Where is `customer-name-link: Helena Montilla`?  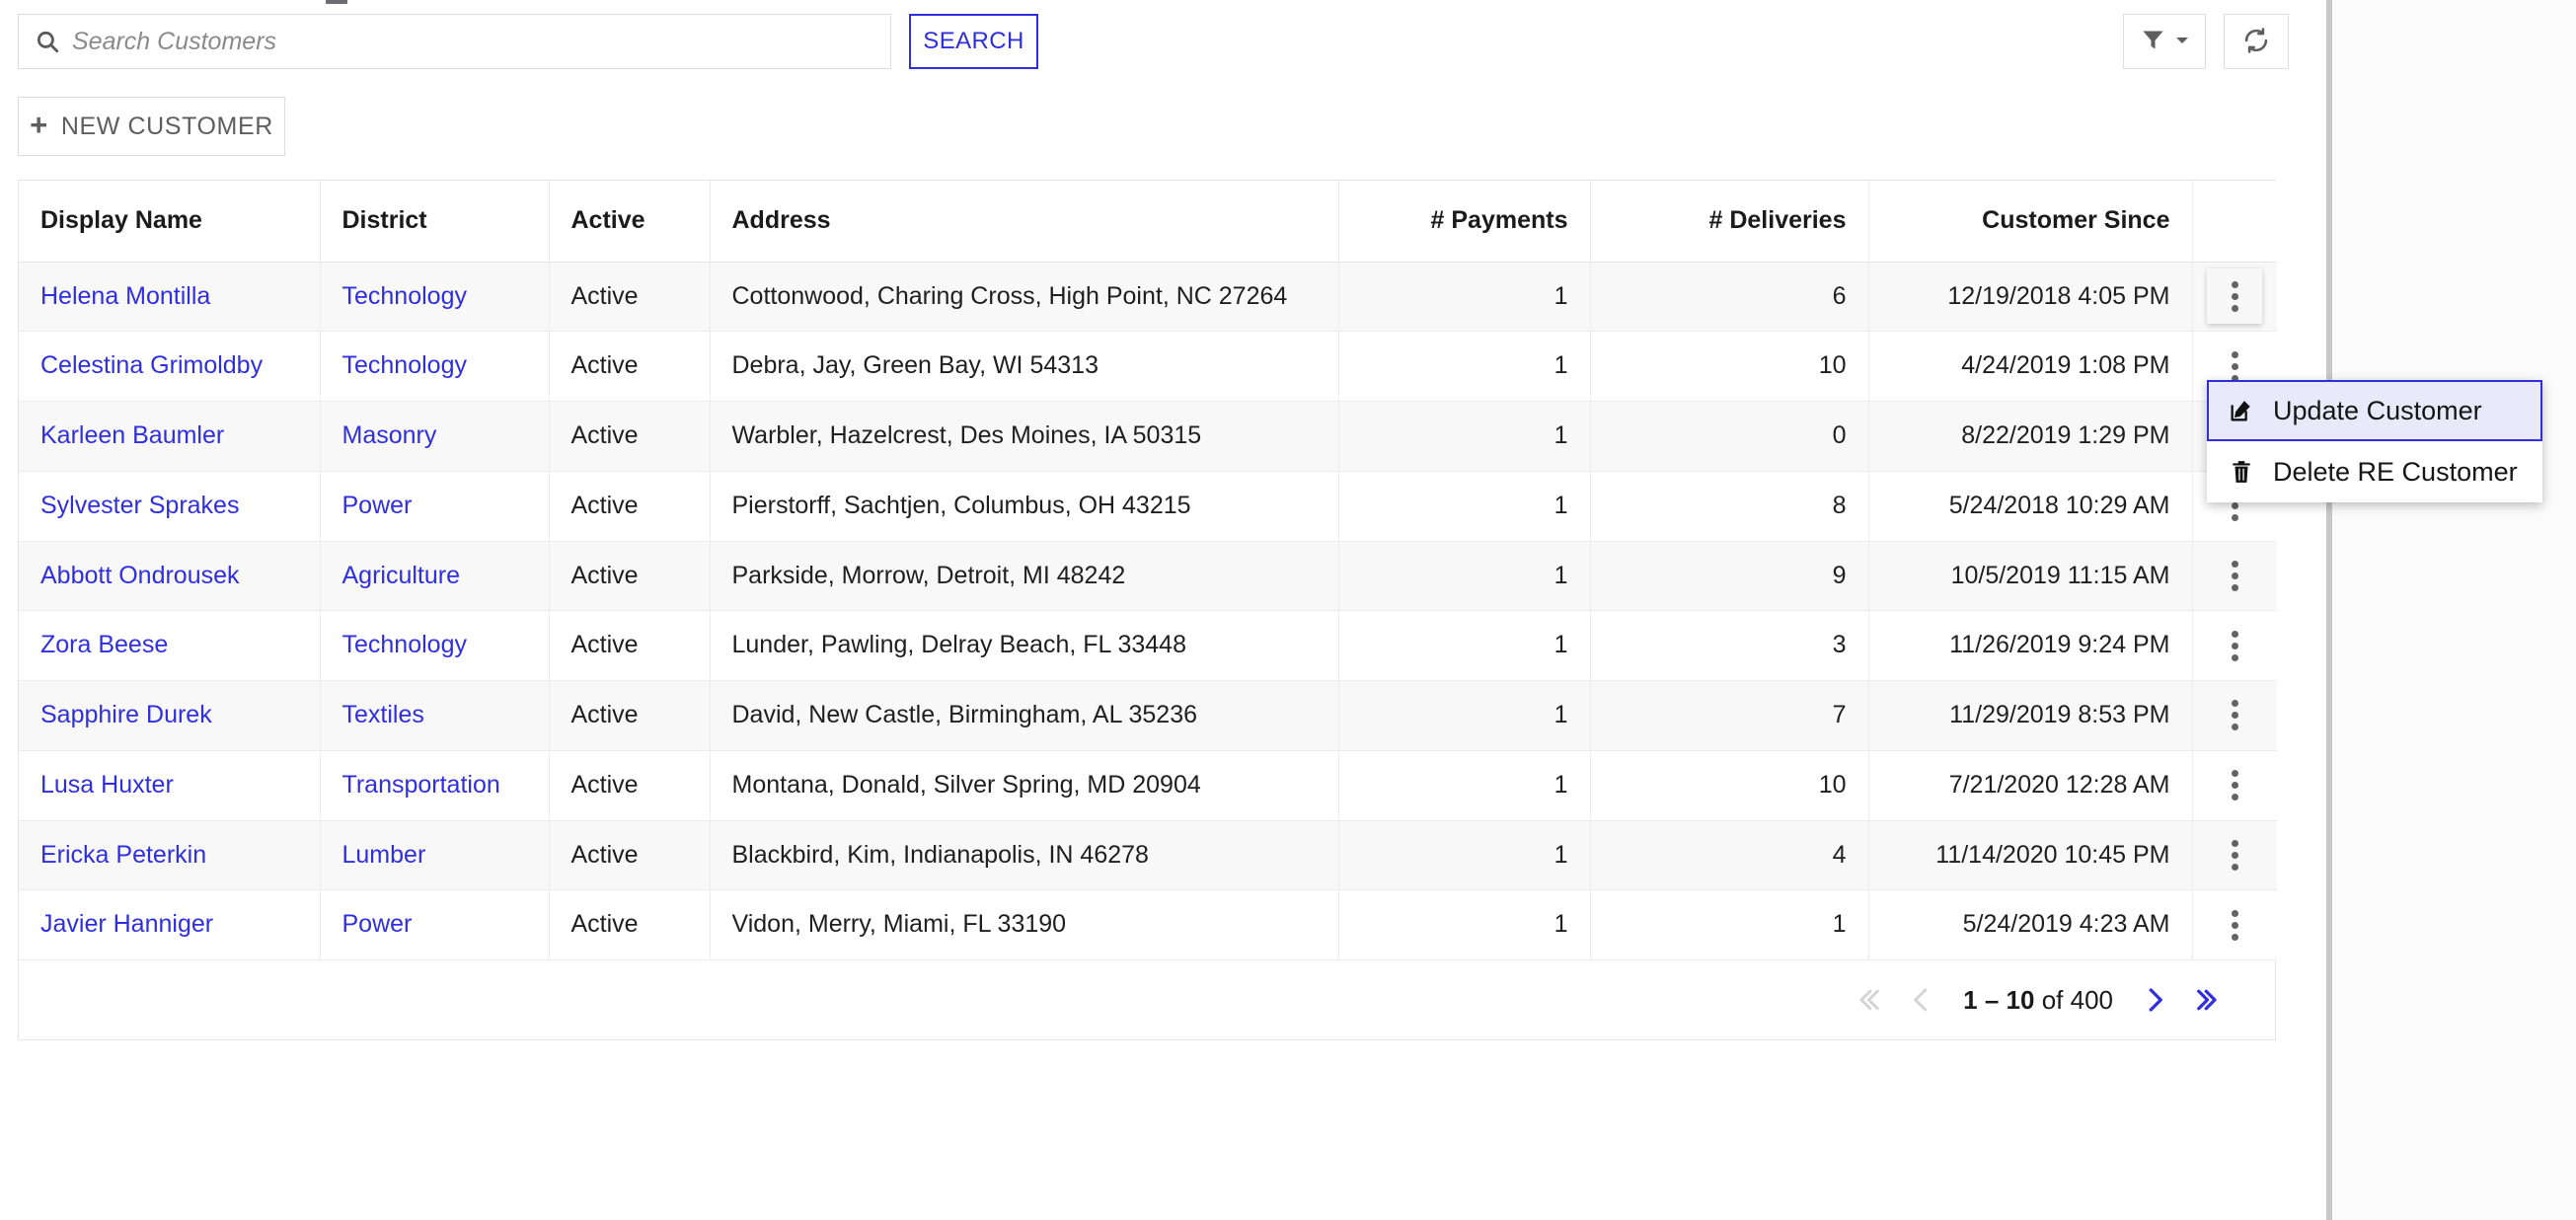 customer-name-link: Helena Montilla is located at coordinates (125, 296).